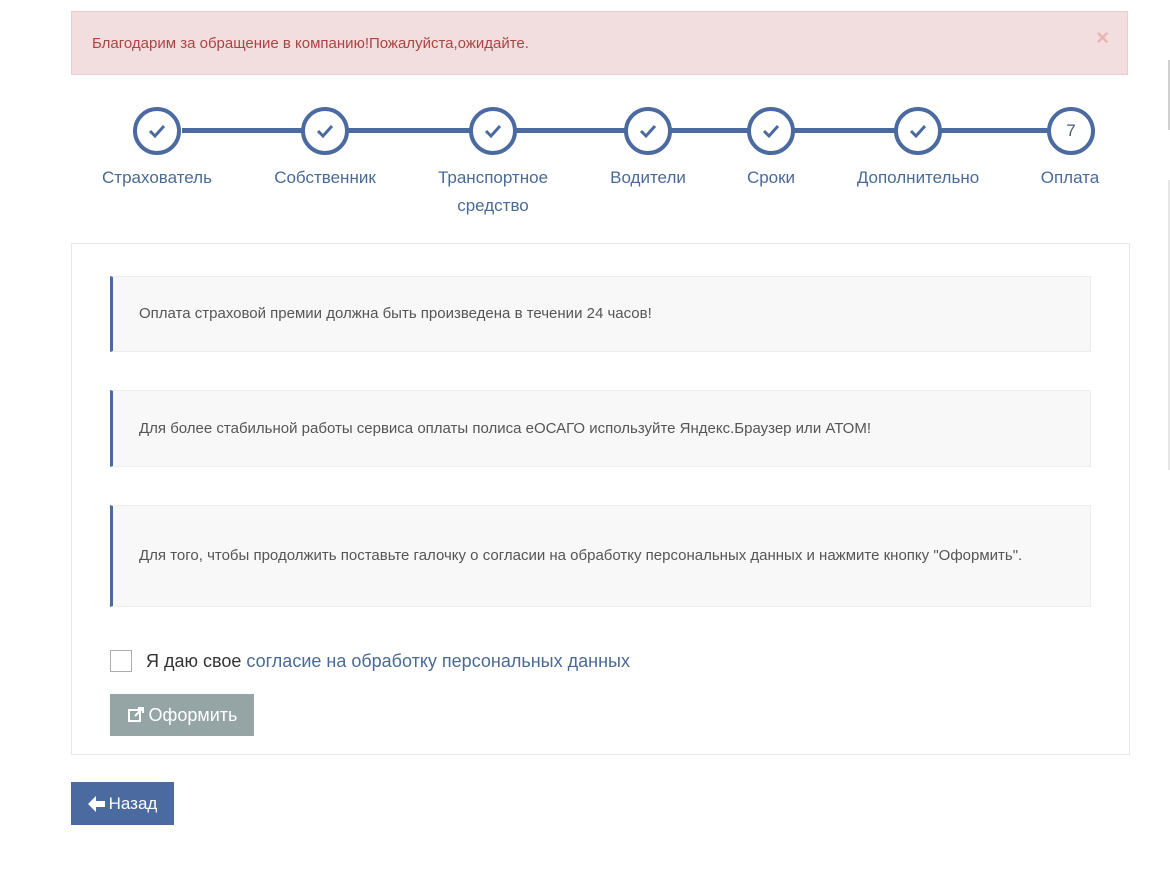 This screenshot has height=873, width=1170. I want to click on step-7-number: 7, so click(1071, 130).